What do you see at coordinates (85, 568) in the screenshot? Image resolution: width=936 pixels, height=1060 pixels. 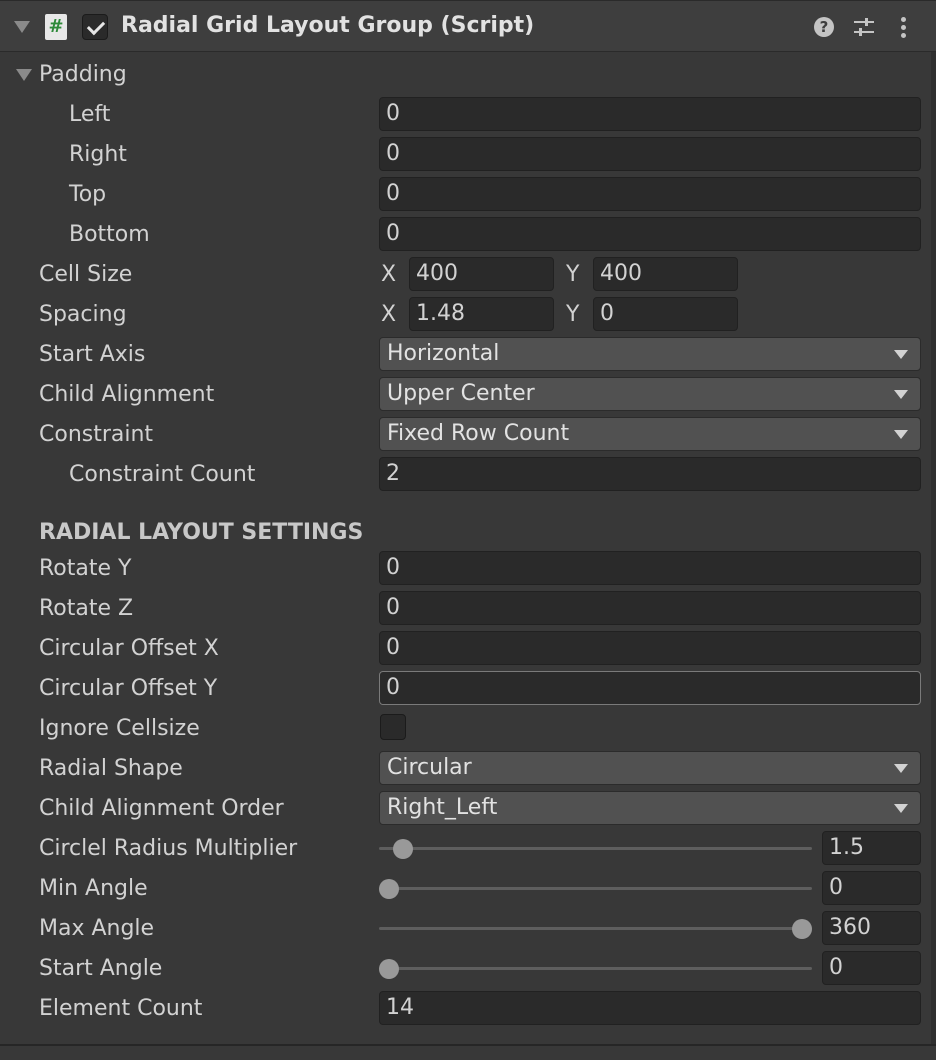 I see `rotate-y-label: Rotate Y` at bounding box center [85, 568].